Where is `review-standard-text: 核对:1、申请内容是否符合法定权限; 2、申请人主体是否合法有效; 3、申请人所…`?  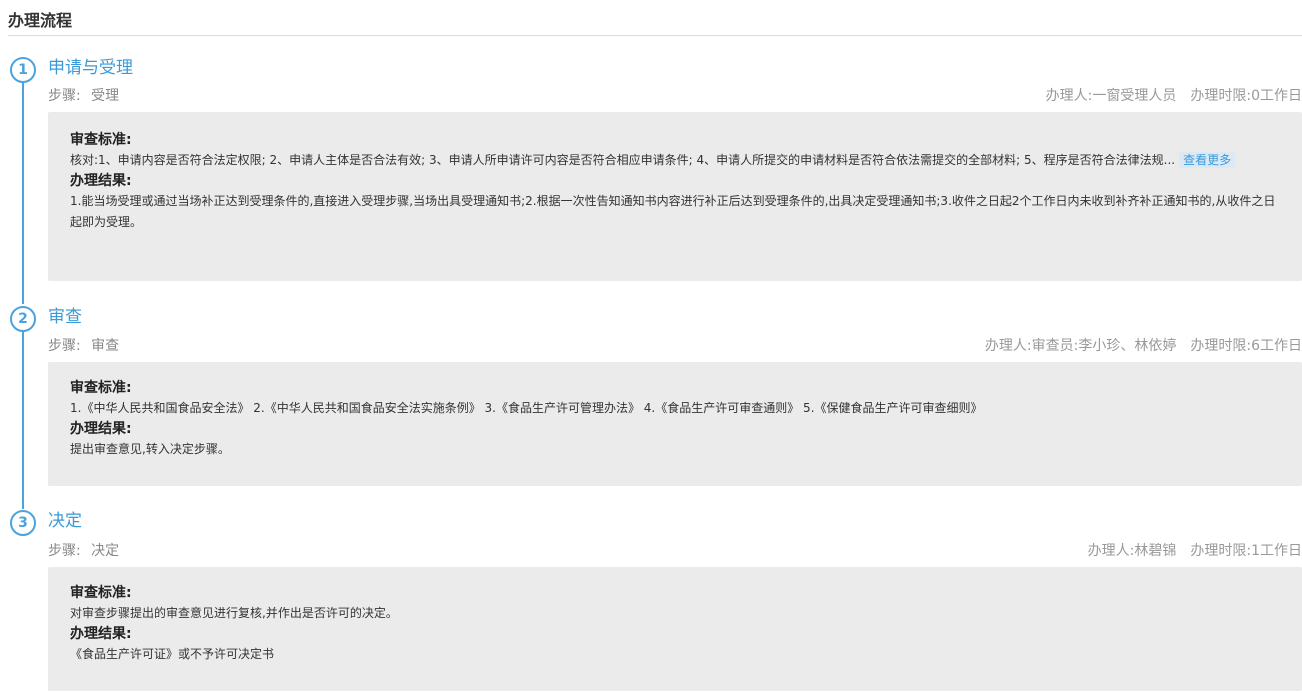
review-standard-text: 核对:1、申请内容是否符合法定权限; 2、申请人主体是否合法有效; 3、申请人所… is located at coordinates (675, 160).